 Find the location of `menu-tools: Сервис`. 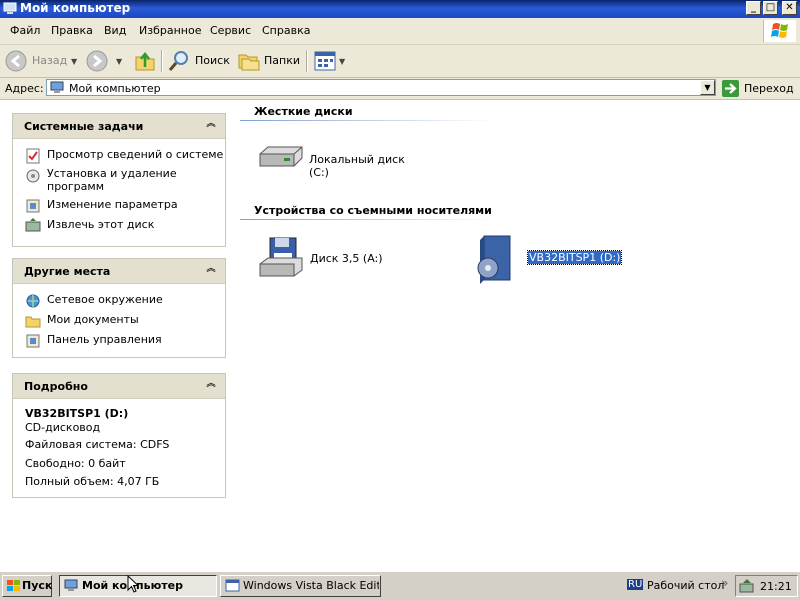

menu-tools: Сервис is located at coordinates (230, 30).